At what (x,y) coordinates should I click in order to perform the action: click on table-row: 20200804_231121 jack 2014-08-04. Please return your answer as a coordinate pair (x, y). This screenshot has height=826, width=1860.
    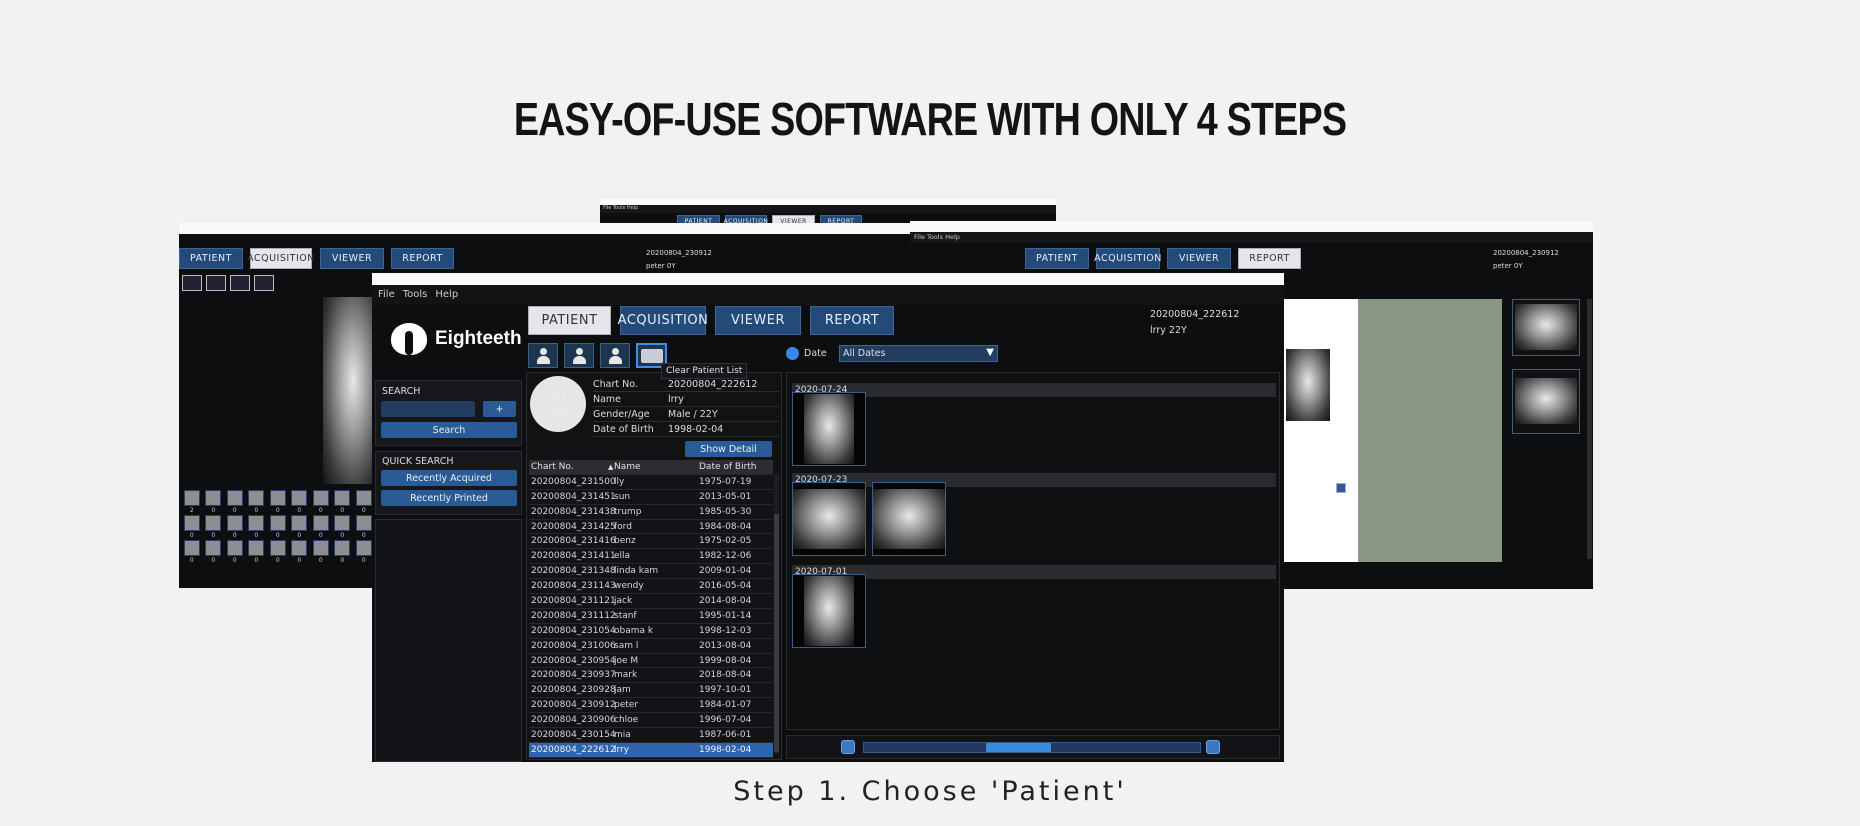
    Looking at the image, I should click on (651, 601).